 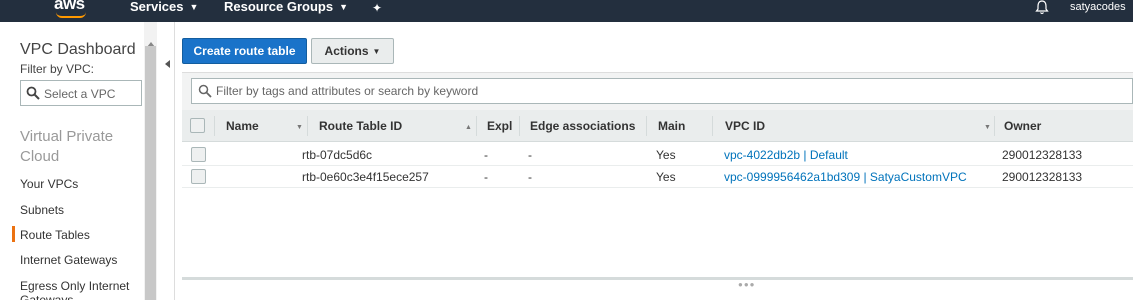 I want to click on column-header-edge-associations: Edge associations, so click(x=582, y=126).